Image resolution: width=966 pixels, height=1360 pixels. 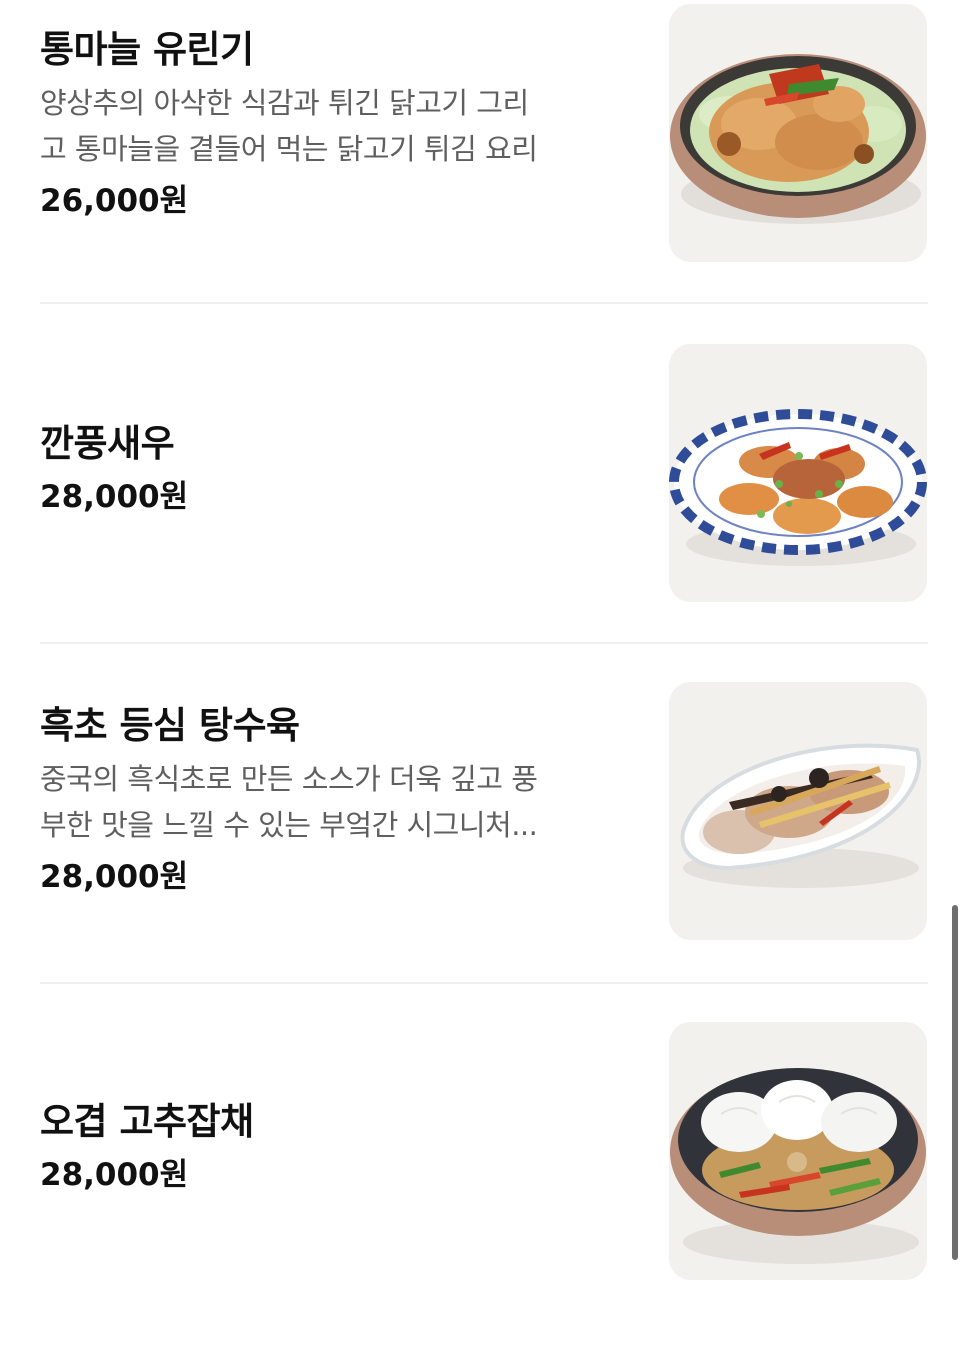 What do you see at coordinates (147, 49) in the screenshot?
I see `menu-item-name: 통마늘 유린기` at bounding box center [147, 49].